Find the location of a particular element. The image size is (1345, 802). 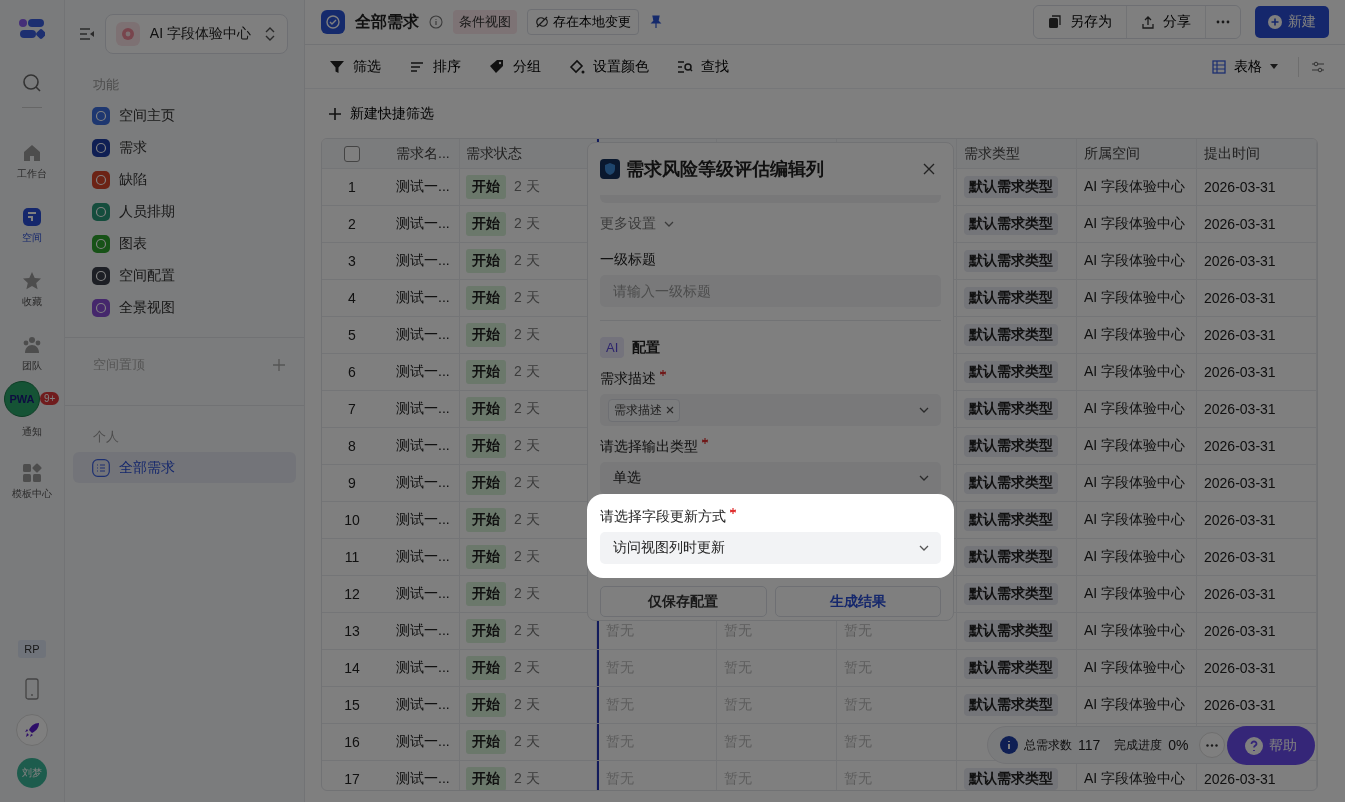

sidebar-item: 需求 is located at coordinates (184, 148).